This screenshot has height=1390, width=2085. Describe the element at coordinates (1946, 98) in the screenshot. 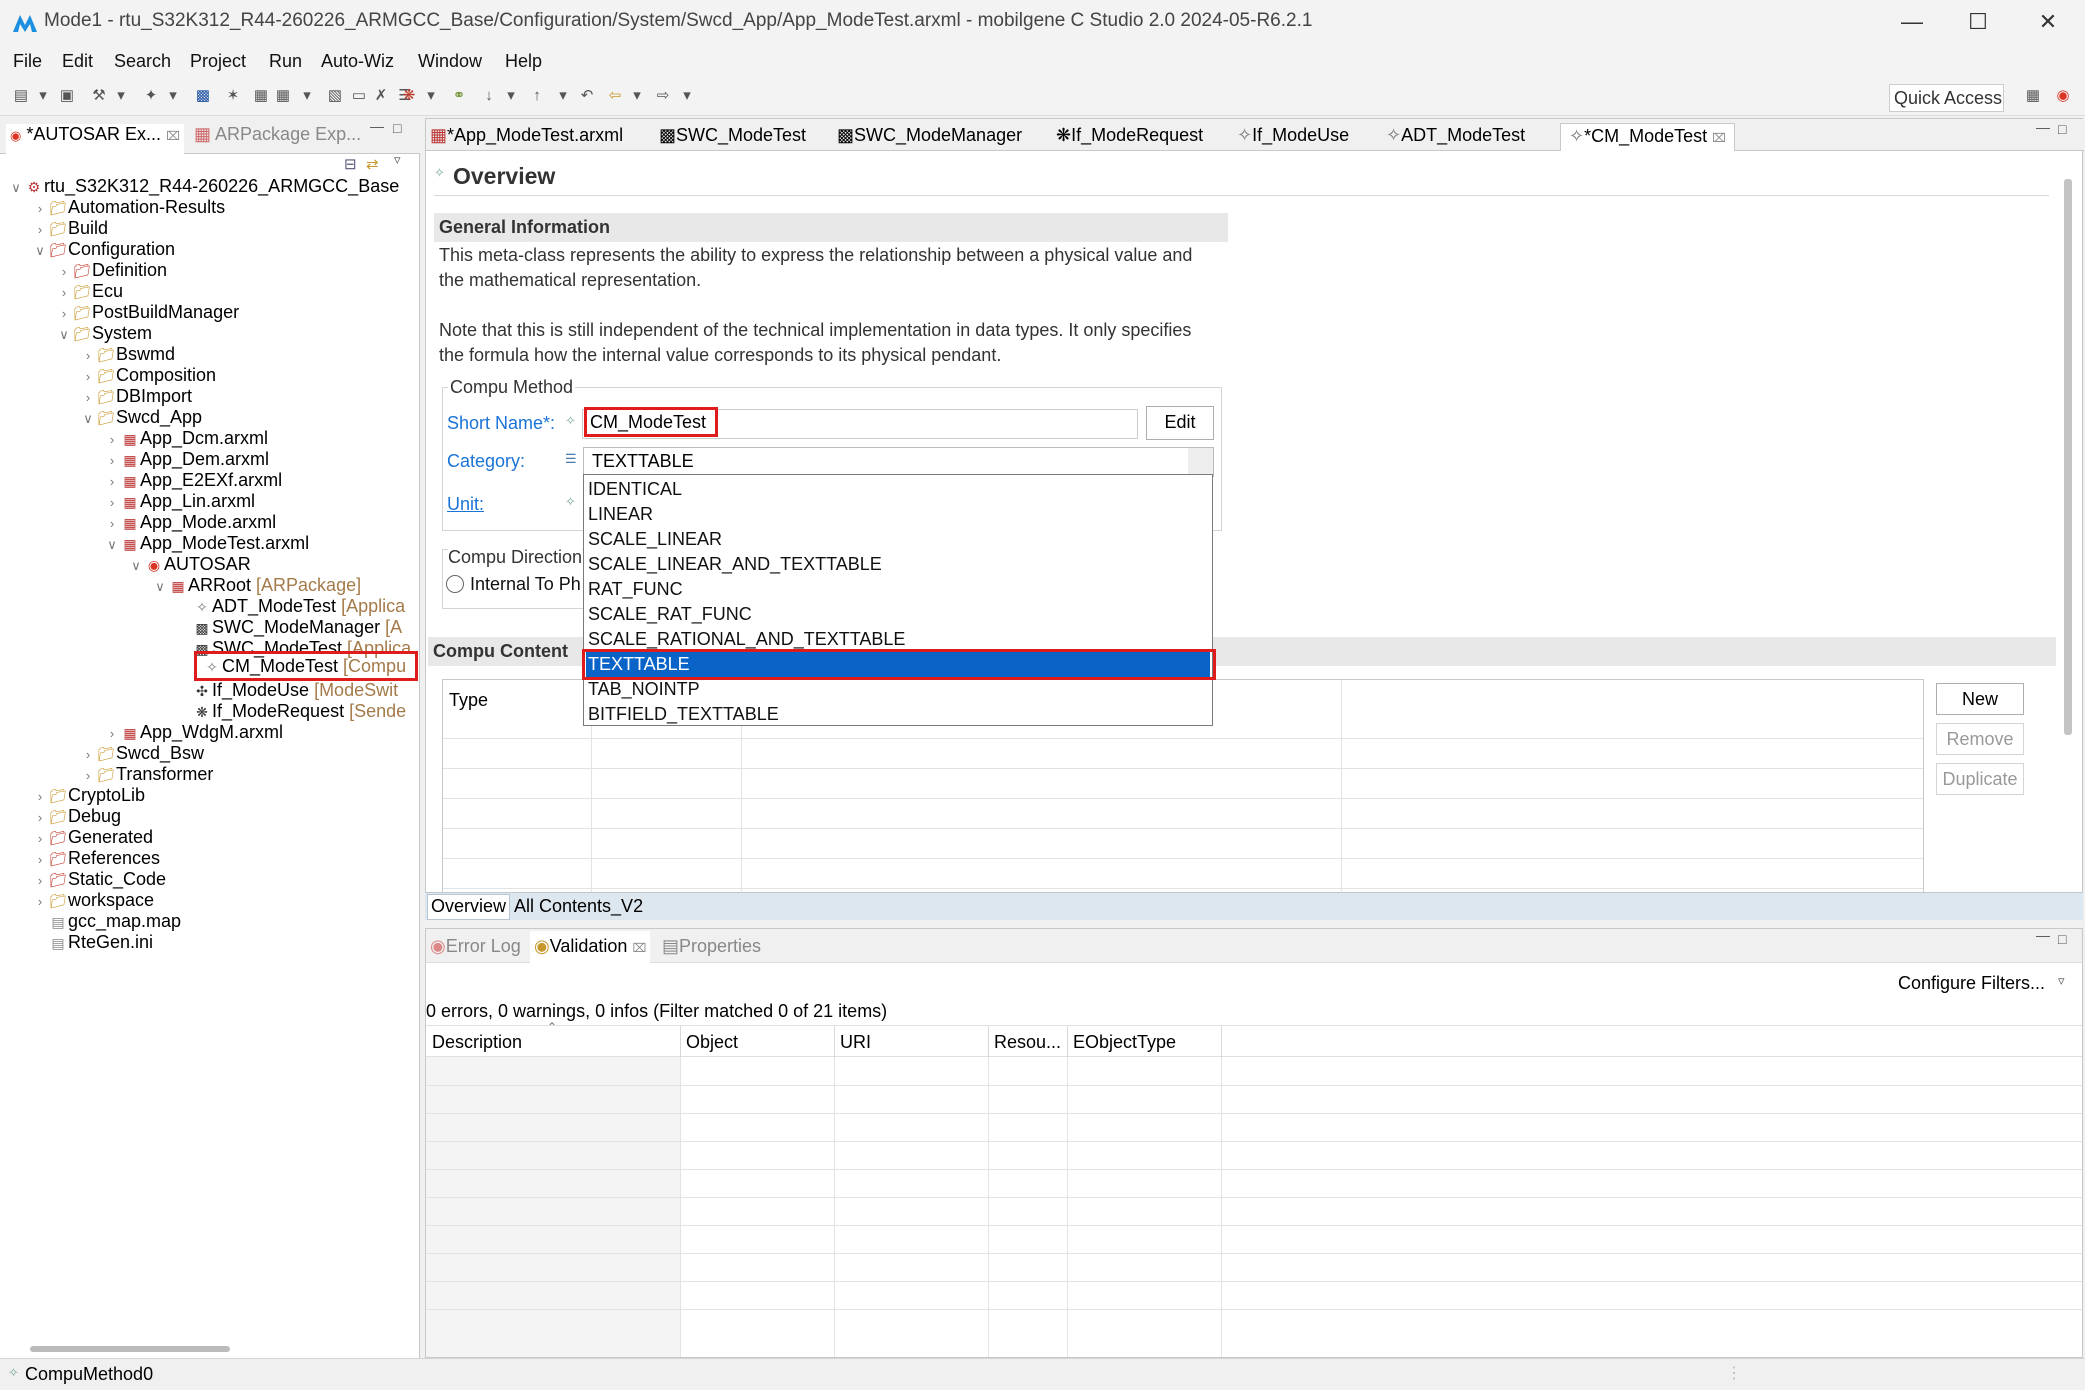

I see `quick-access-field: Quick Access` at that location.